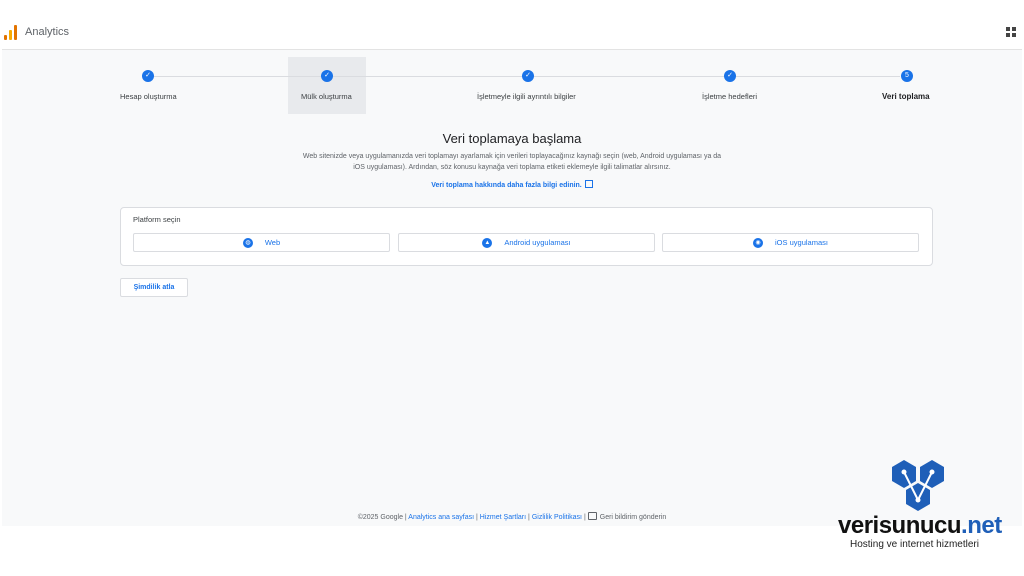 This screenshot has width=1024, height=576. What do you see at coordinates (730, 96) in the screenshot?
I see `step-label: İşletme hedefleri` at bounding box center [730, 96].